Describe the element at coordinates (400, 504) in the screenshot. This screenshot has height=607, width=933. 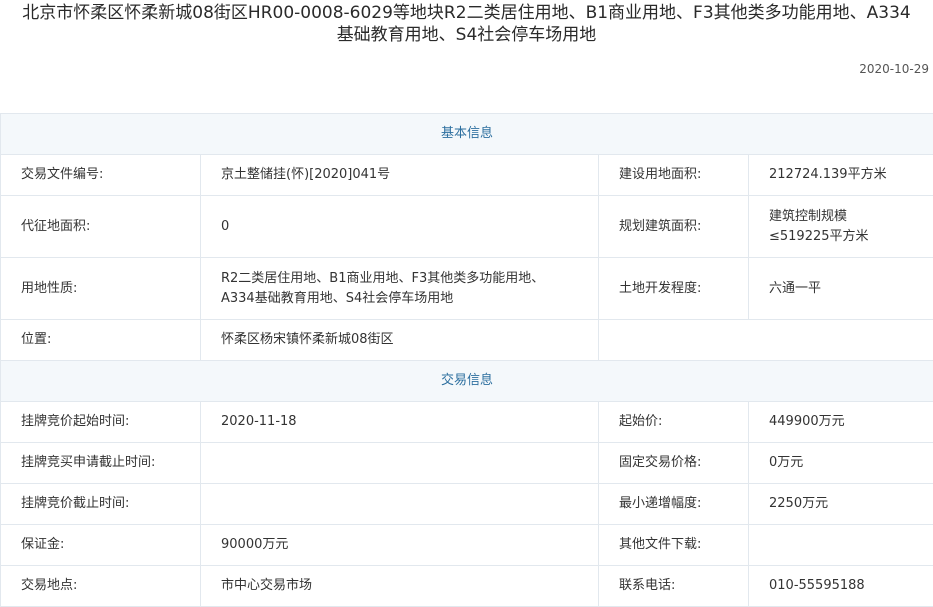
I see `bid-deadline-value` at that location.